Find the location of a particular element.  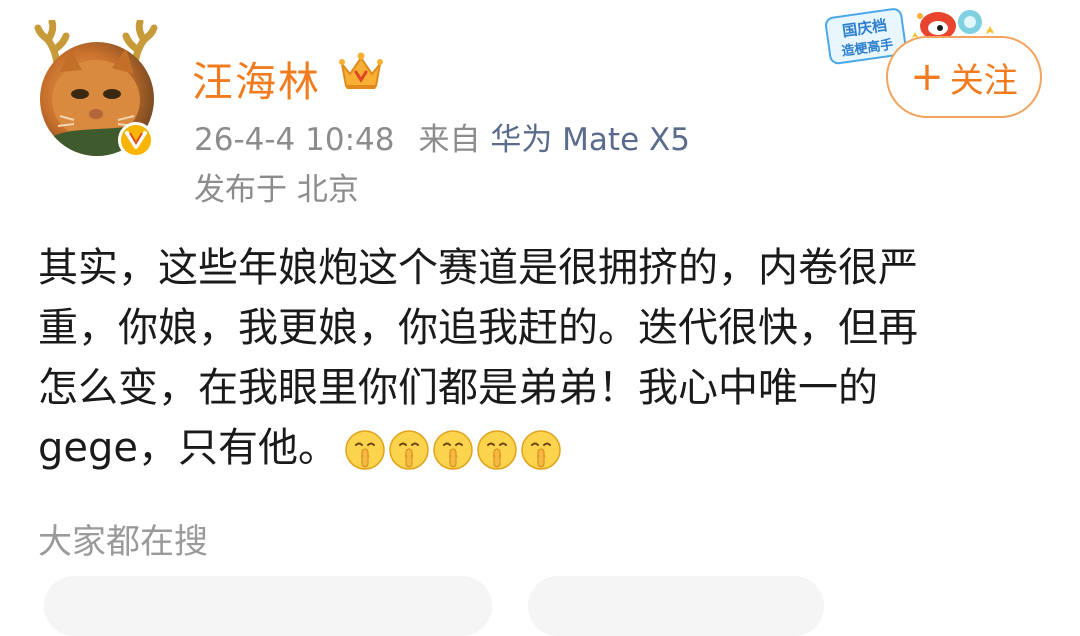

emoji-row is located at coordinates (453, 450).